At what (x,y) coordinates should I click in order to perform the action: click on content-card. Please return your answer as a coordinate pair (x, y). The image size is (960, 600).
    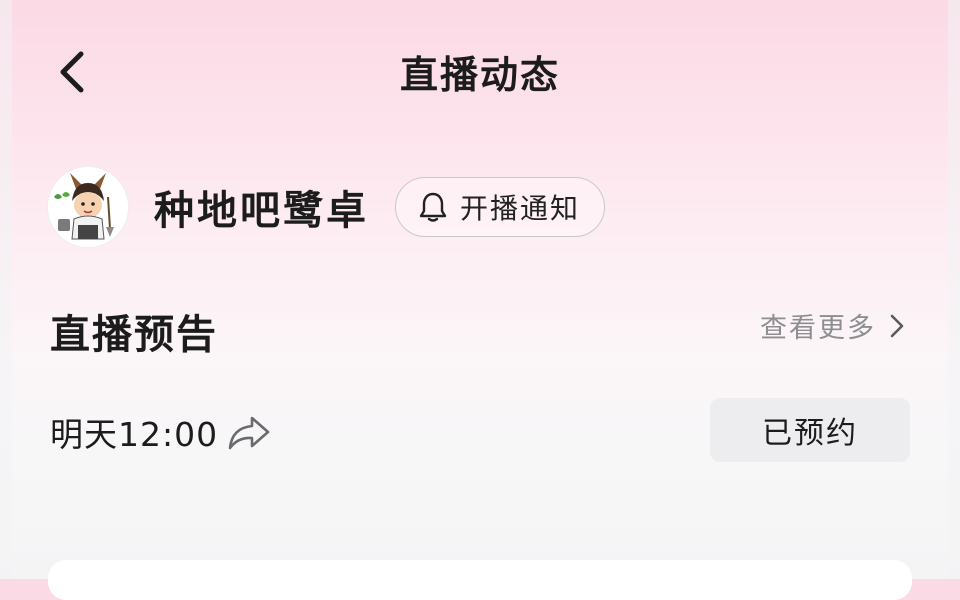
    Looking at the image, I should click on (480, 580).